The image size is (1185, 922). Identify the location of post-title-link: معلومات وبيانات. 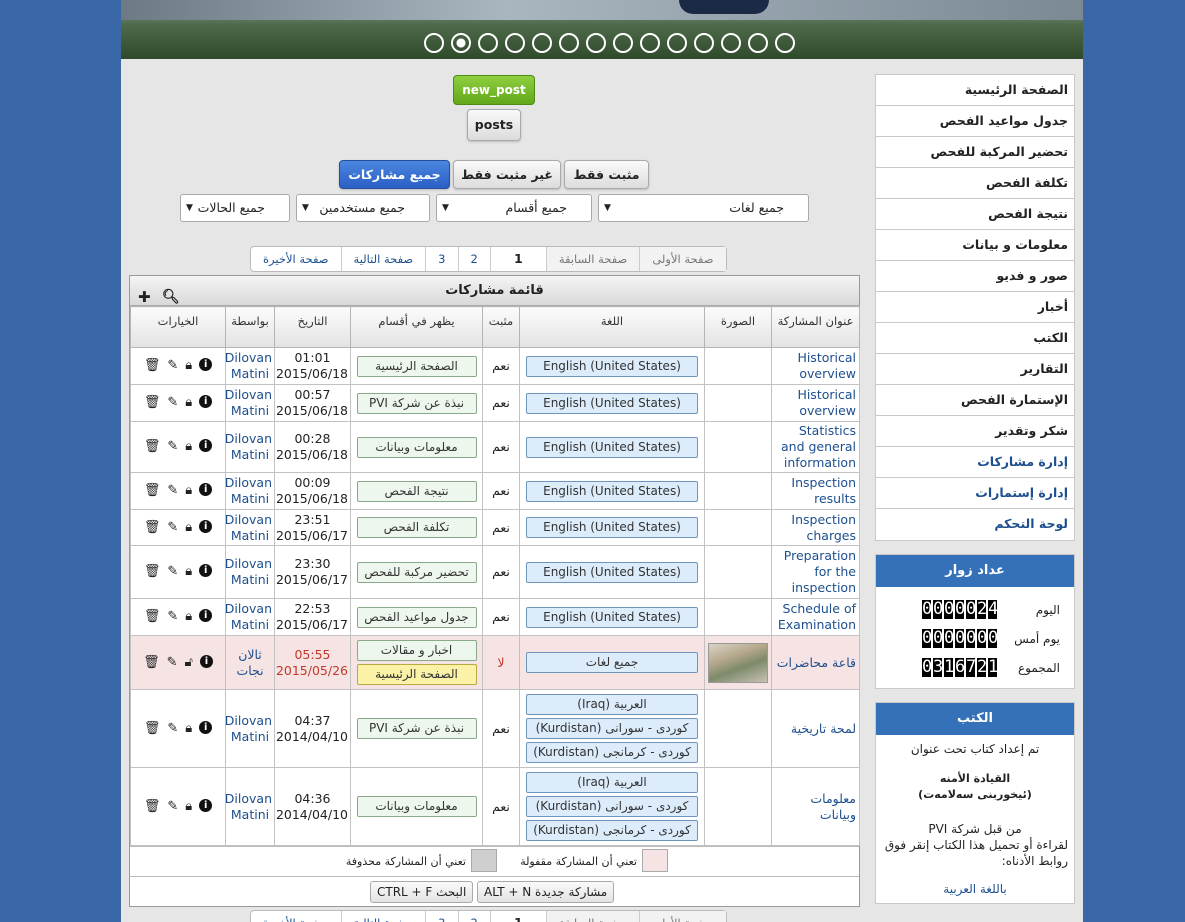
(833, 806).